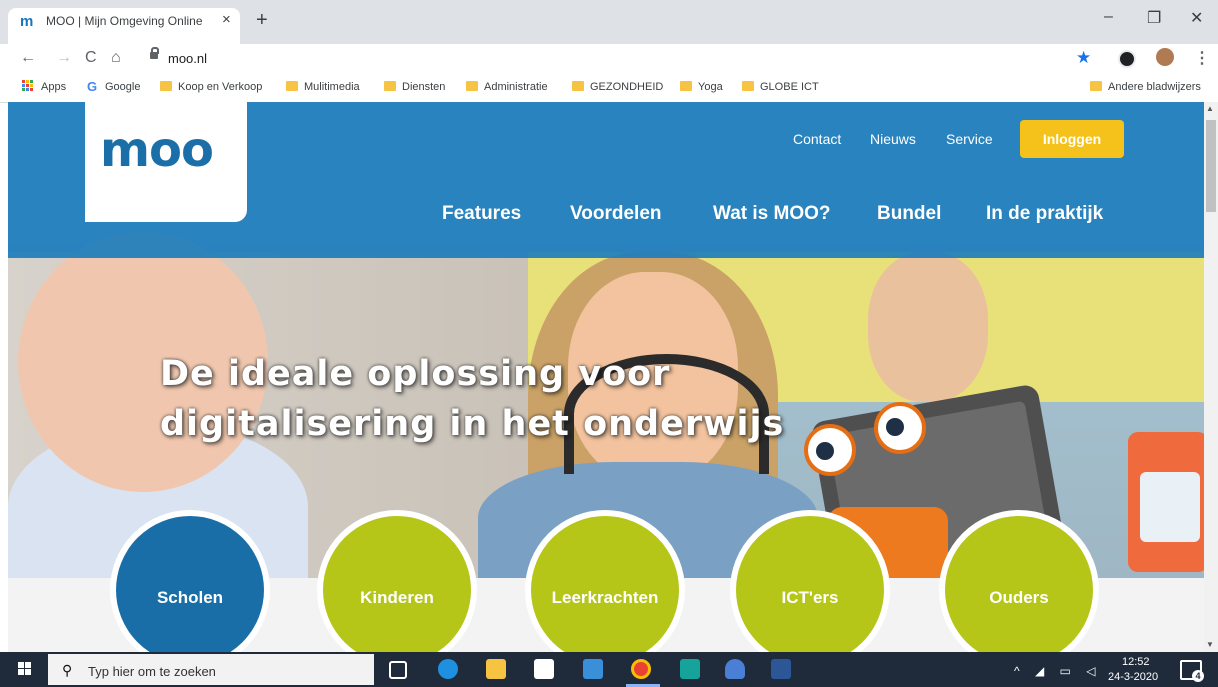 Image resolution: width=1218 pixels, height=687 pixels. What do you see at coordinates (909, 214) in the screenshot?
I see `nav-bundel: Bundel` at bounding box center [909, 214].